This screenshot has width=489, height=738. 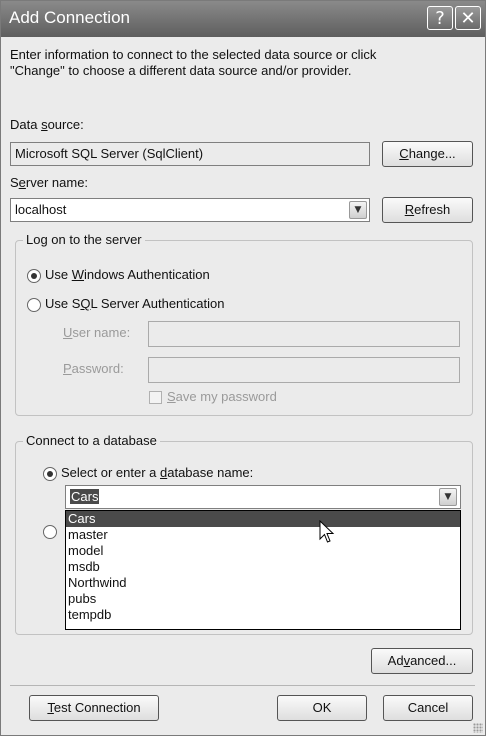 I want to click on database-legend: Connect to a database, so click(x=91, y=440).